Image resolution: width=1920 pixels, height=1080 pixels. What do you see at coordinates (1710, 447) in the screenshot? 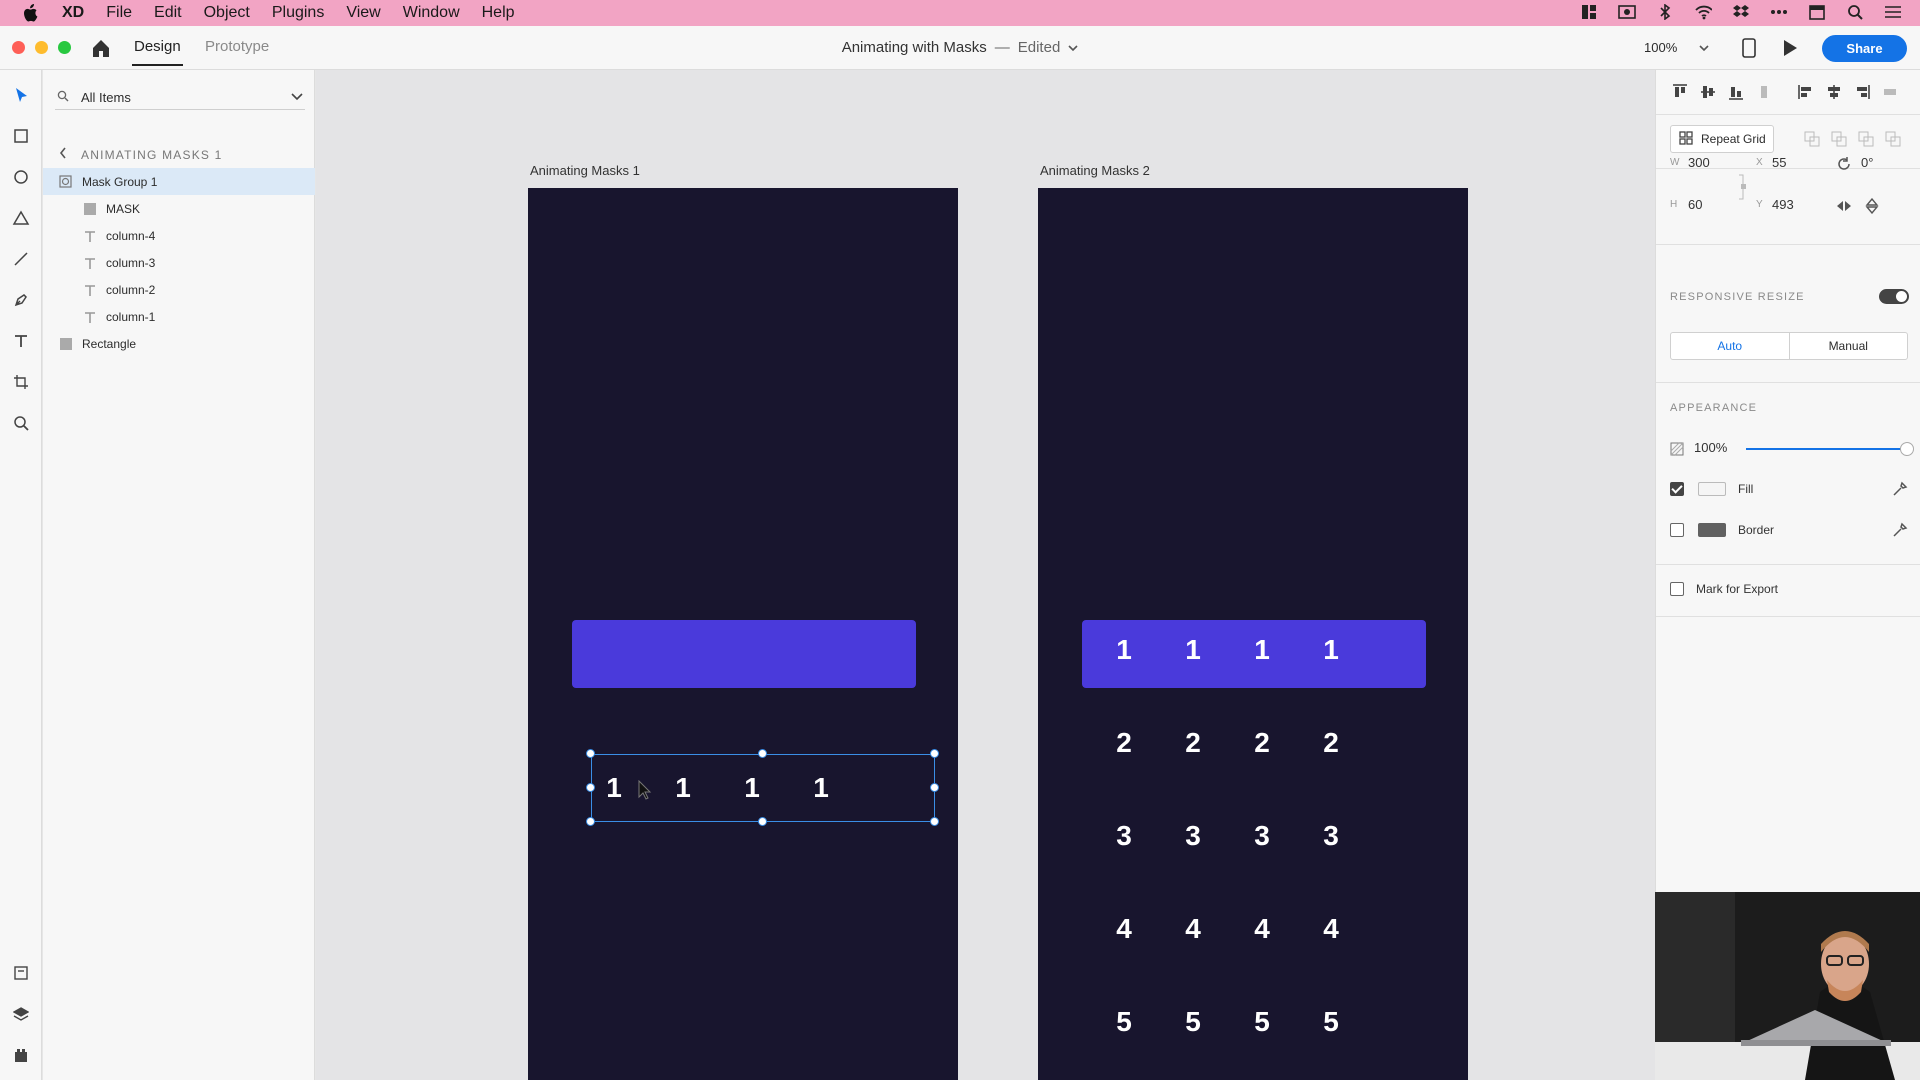
I see `opacity-value: 100%` at bounding box center [1710, 447].